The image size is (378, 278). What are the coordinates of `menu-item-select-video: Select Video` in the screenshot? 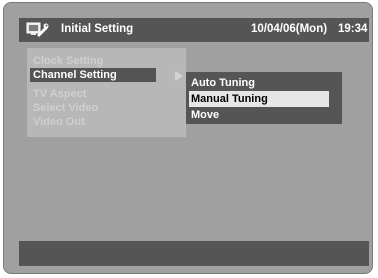 It's located at (65, 108).